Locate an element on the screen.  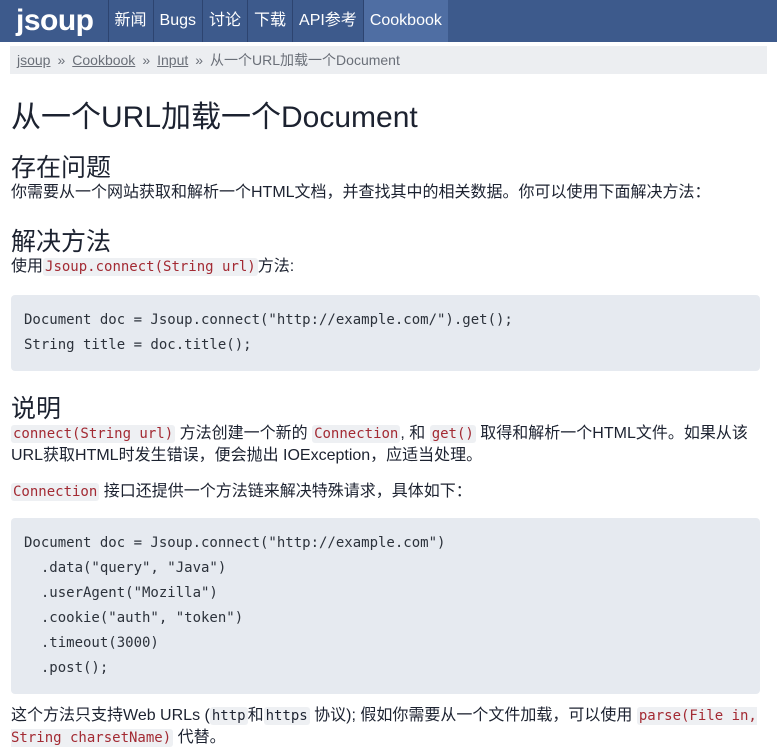
desc-text: 接口还提供一个方法链来解决特殊请求，具体如下： is located at coordinates (285, 491).